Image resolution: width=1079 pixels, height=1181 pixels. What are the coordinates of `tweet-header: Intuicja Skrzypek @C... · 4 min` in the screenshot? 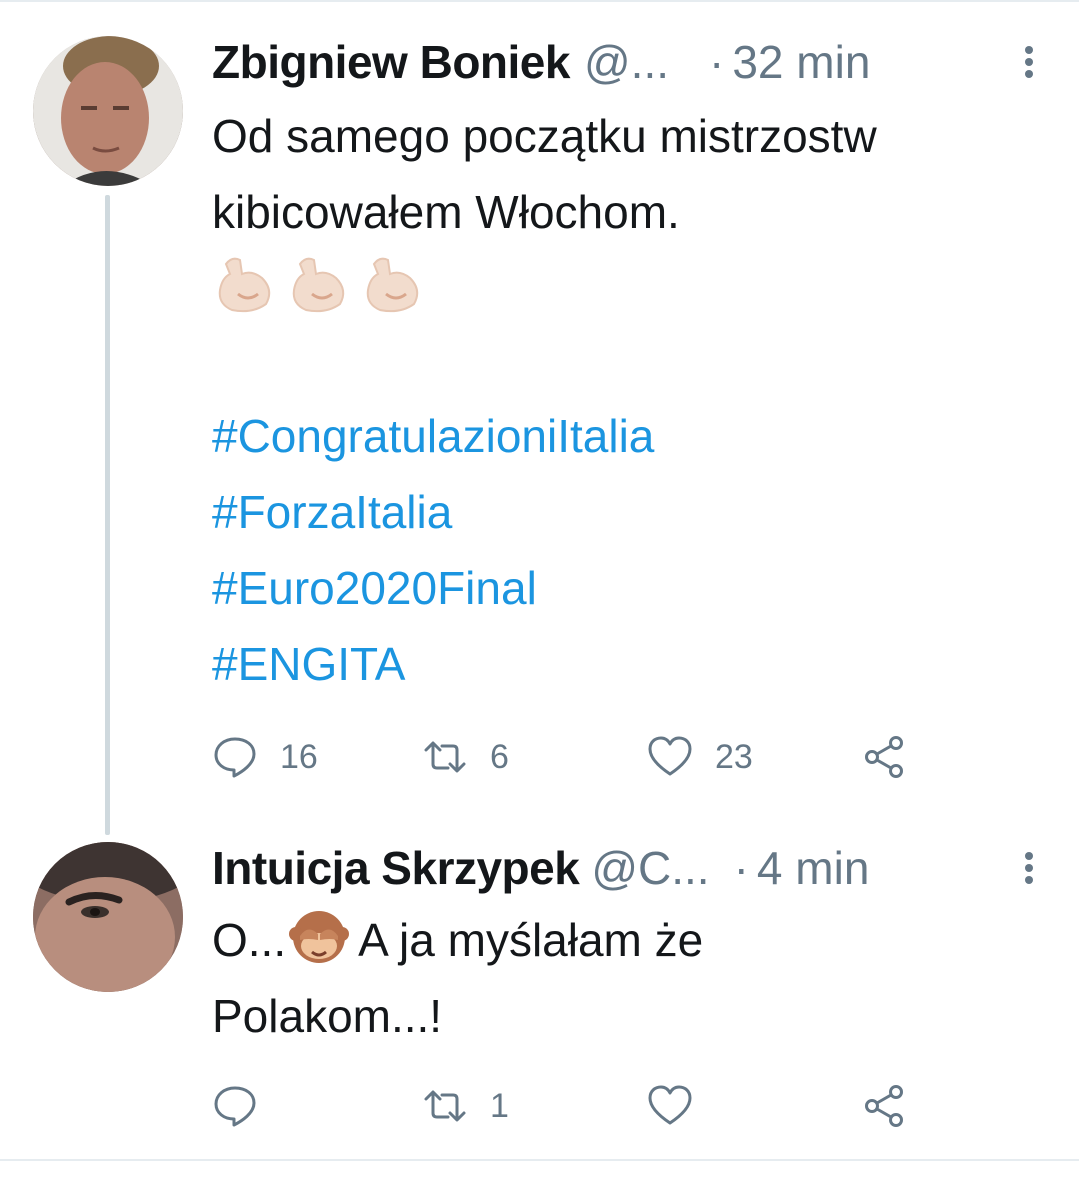 It's located at (625, 868).